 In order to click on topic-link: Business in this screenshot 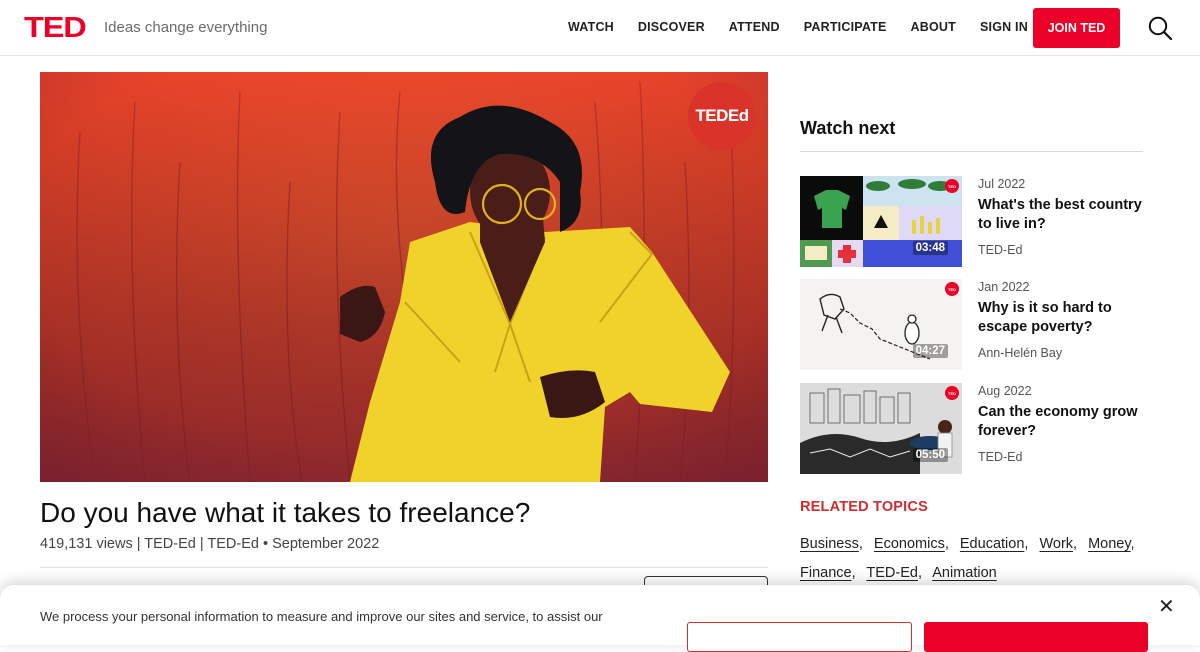, I will do `click(829, 544)`.